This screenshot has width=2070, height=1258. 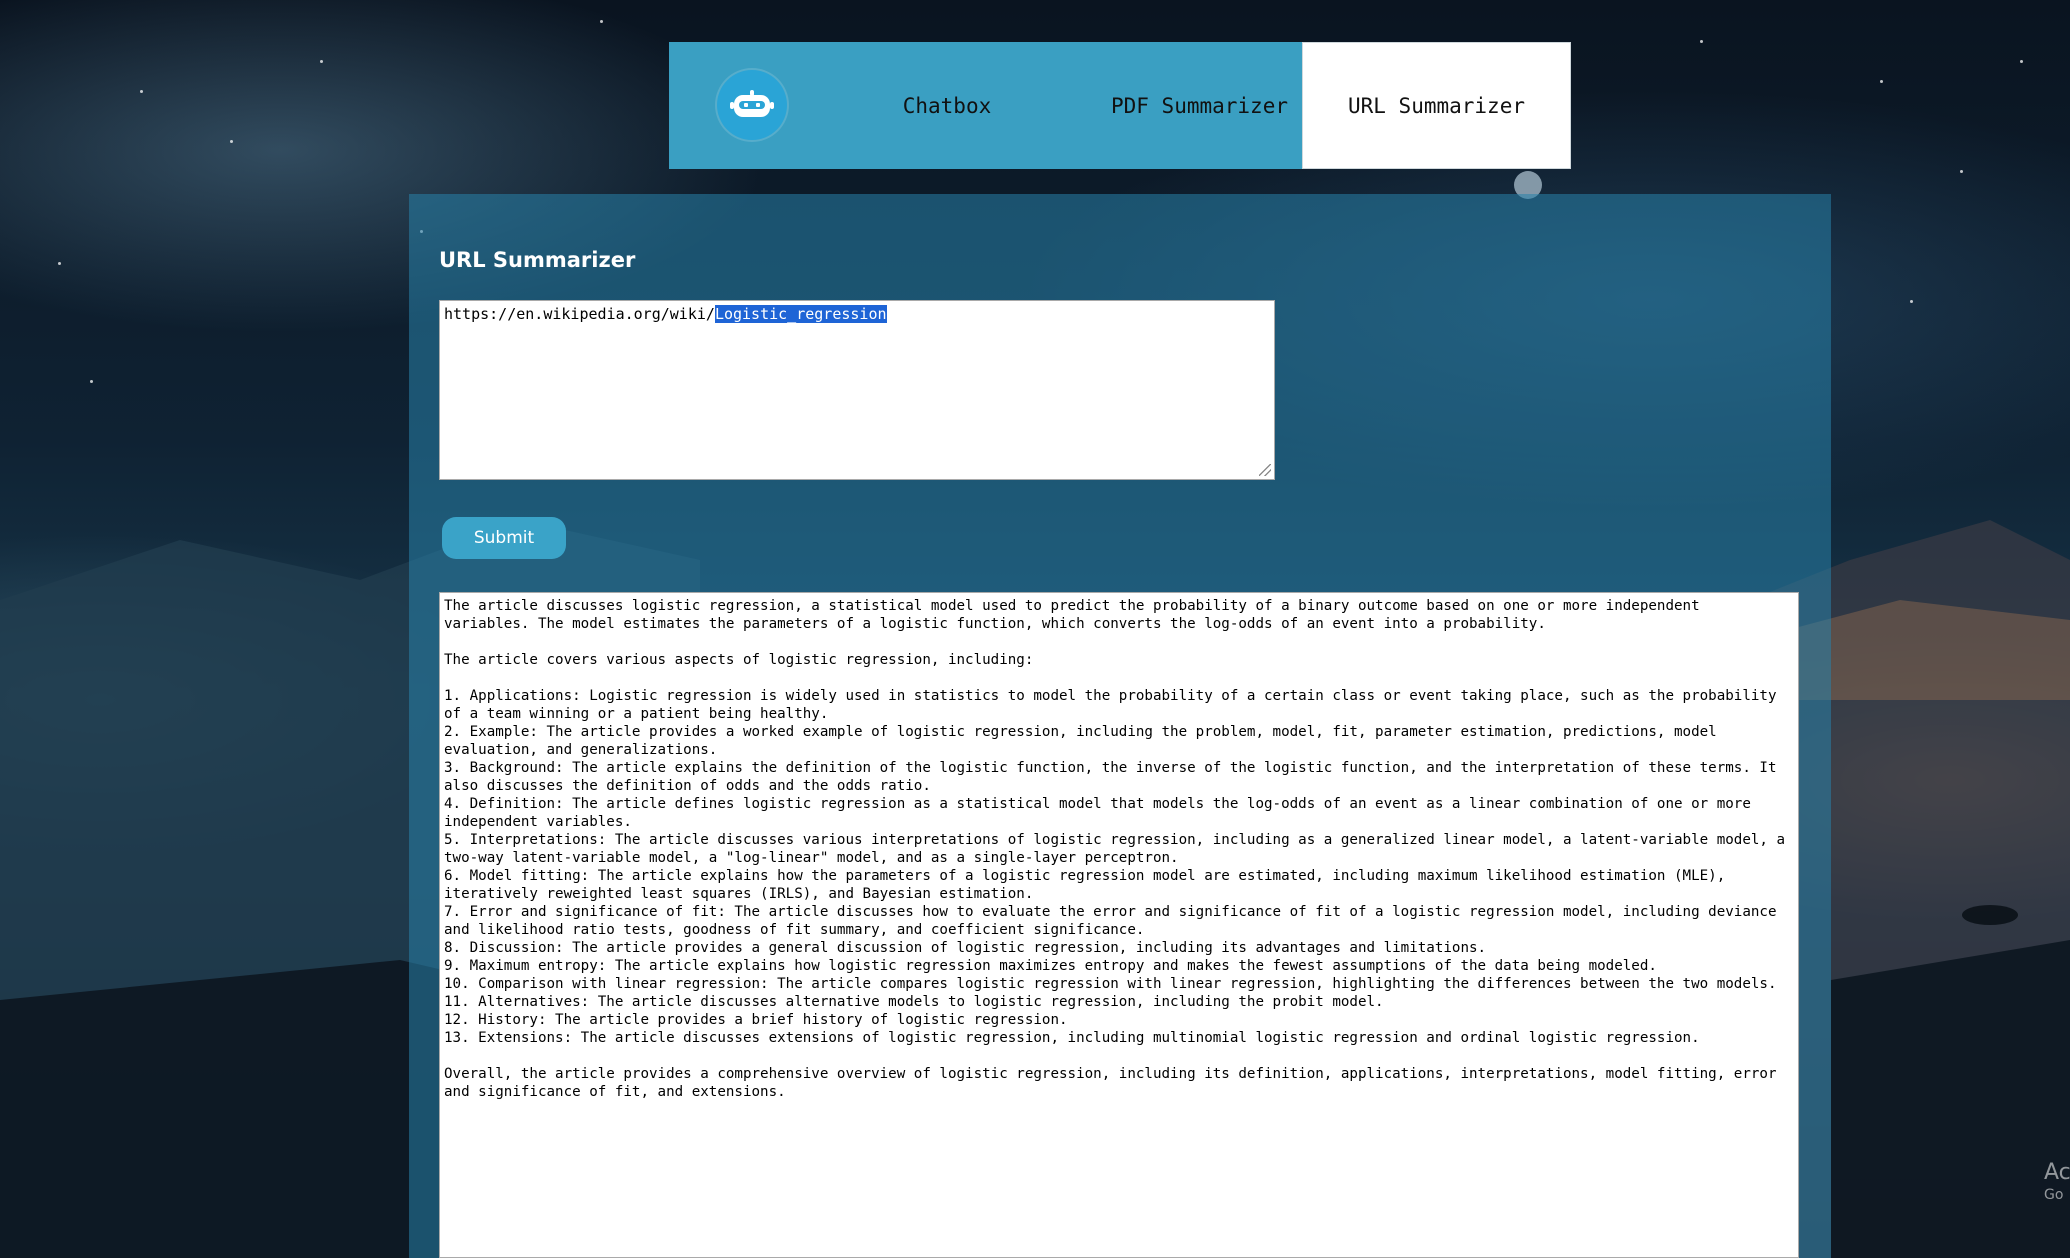 I want to click on url-input-prefix: https://en.wikipedia.org/wiki/, so click(x=579, y=314).